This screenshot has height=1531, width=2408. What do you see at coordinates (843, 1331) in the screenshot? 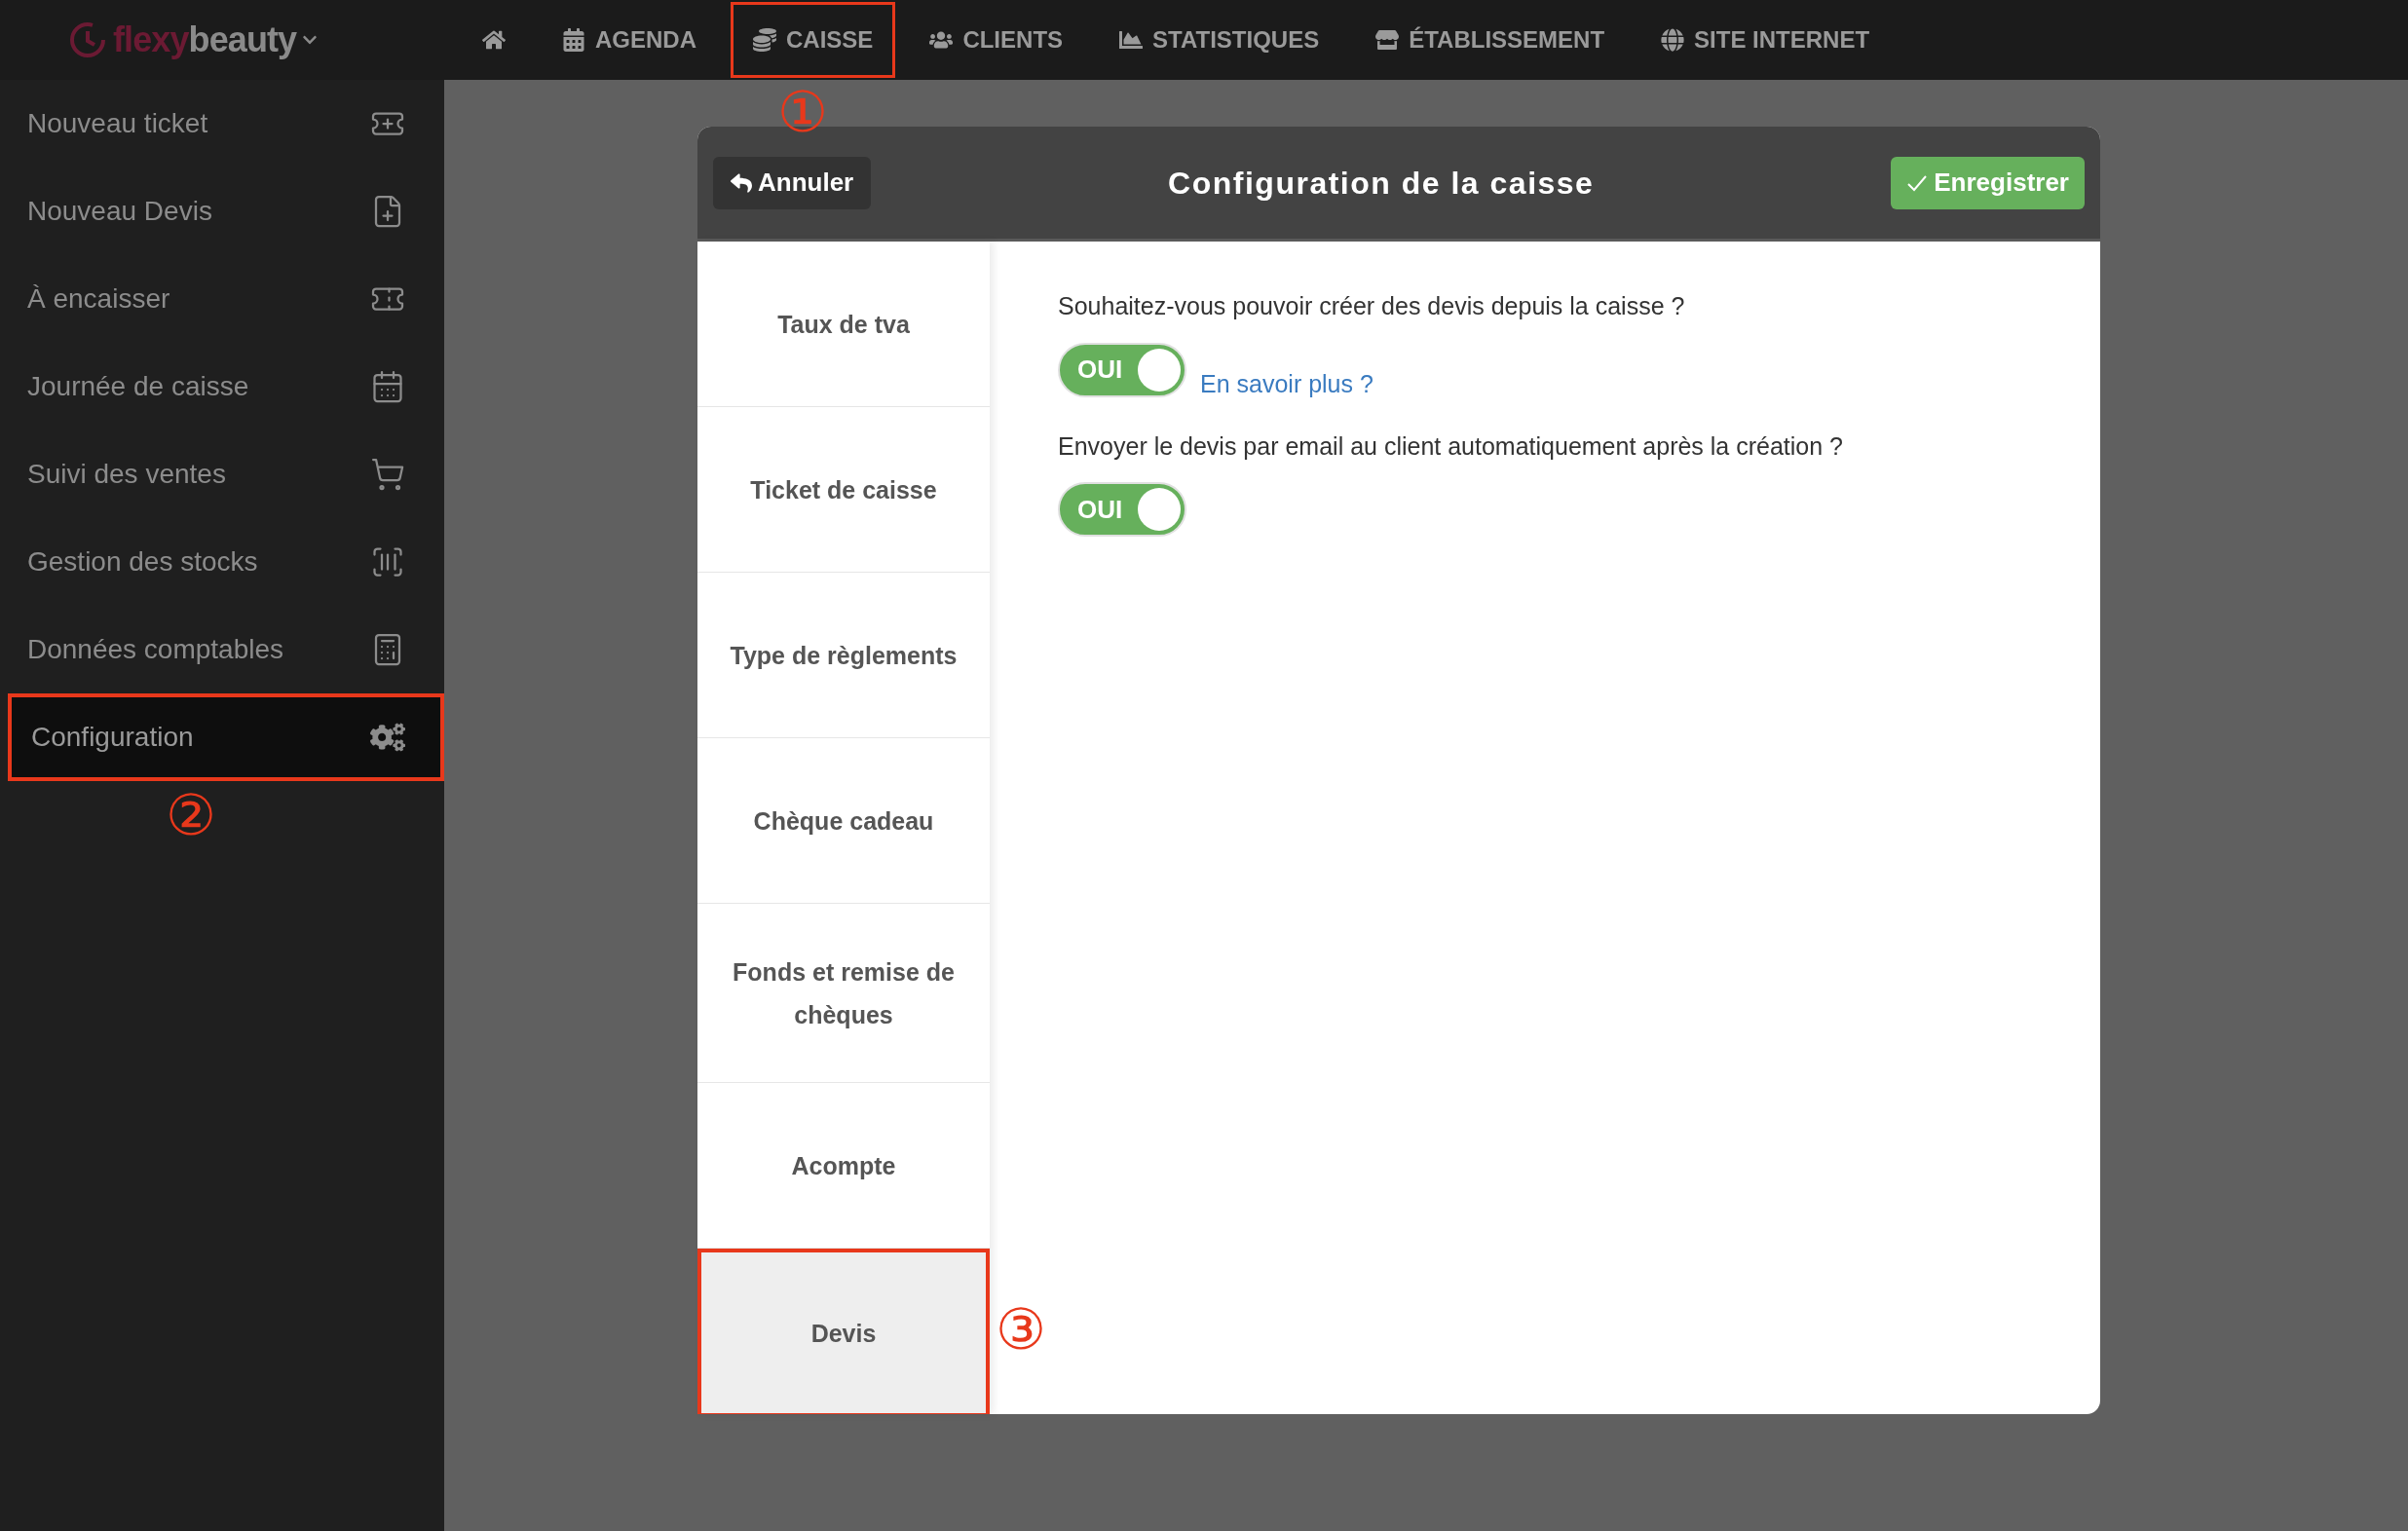
I see `settings-tab: Devis` at bounding box center [843, 1331].